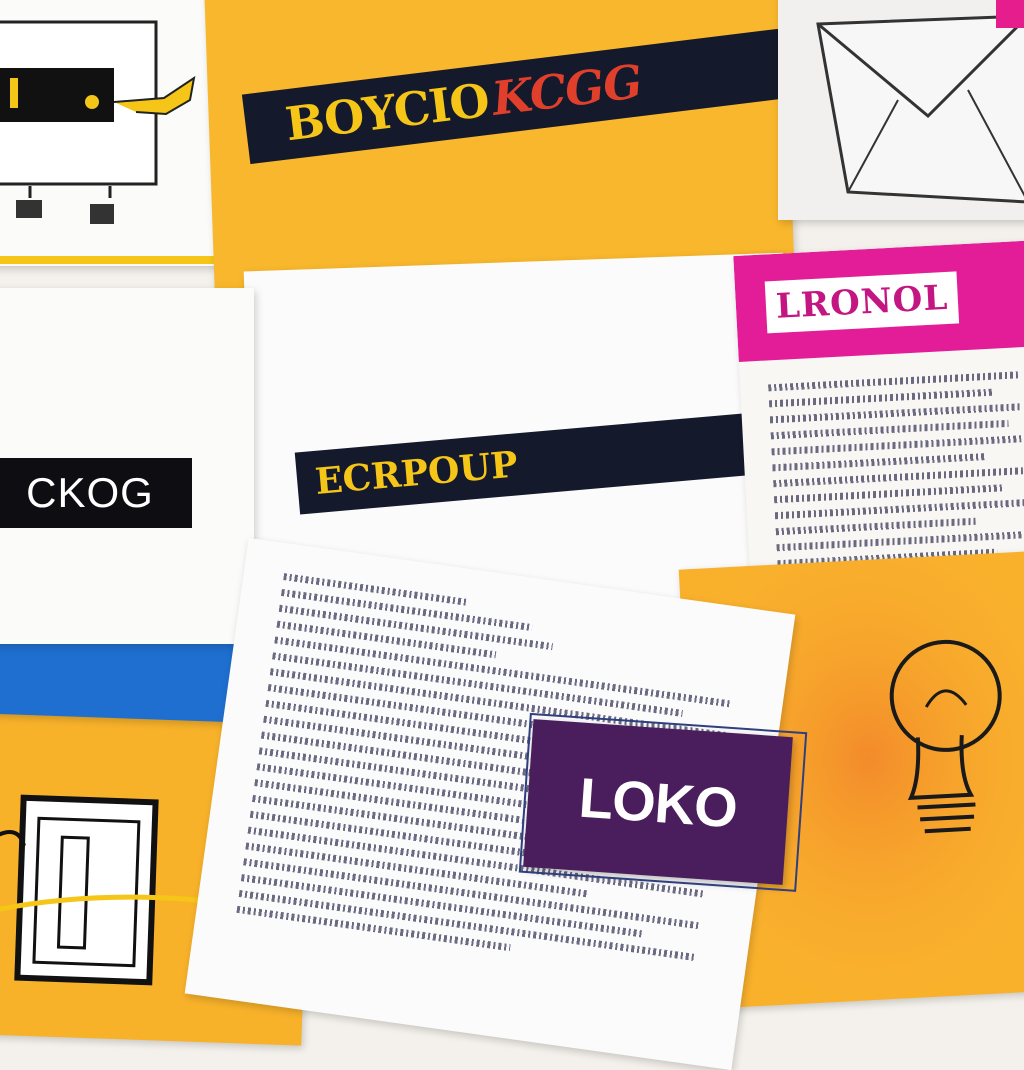  What do you see at coordinates (119, 142) in the screenshot?
I see `device-sketch-icon` at bounding box center [119, 142].